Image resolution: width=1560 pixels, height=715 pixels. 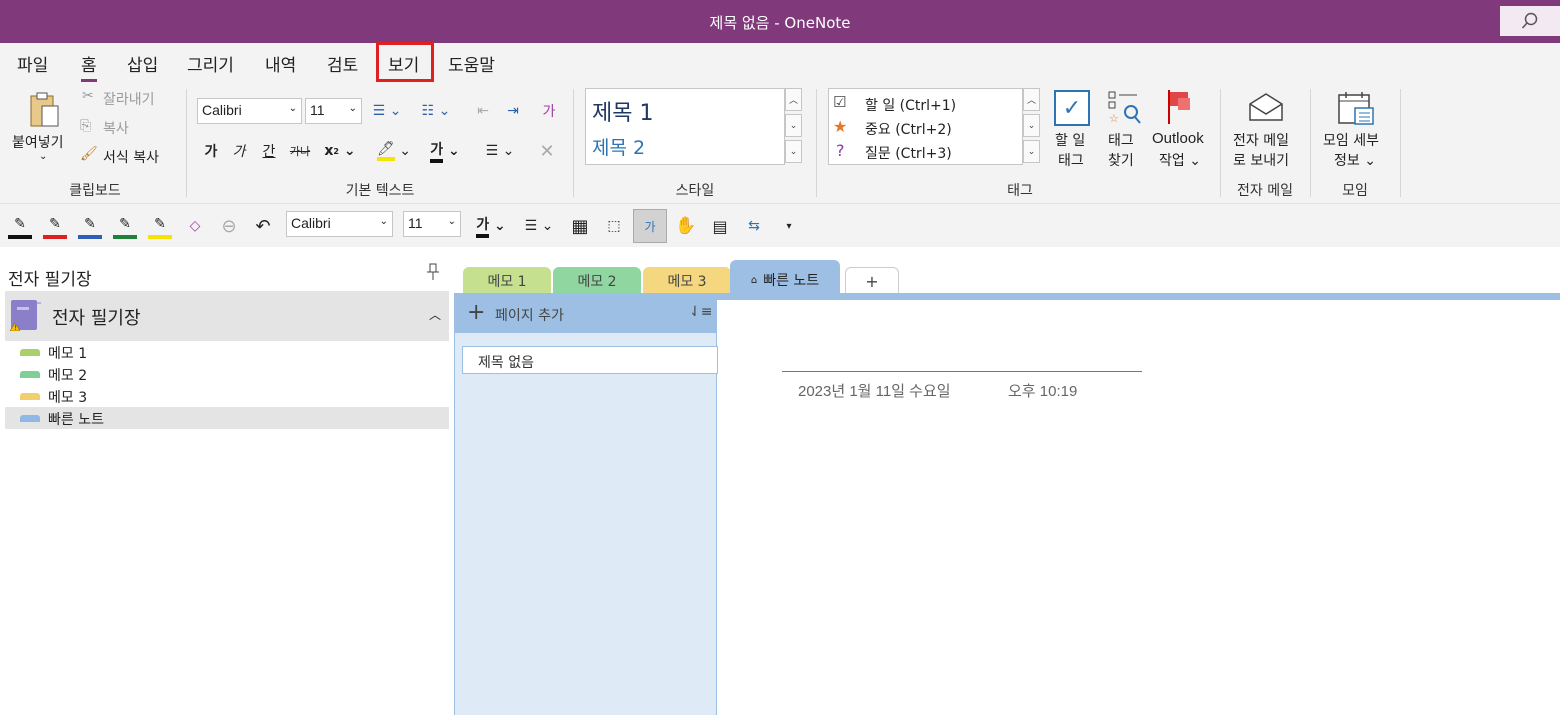 I want to click on cut-button: 잘라내기, so click(x=129, y=99).